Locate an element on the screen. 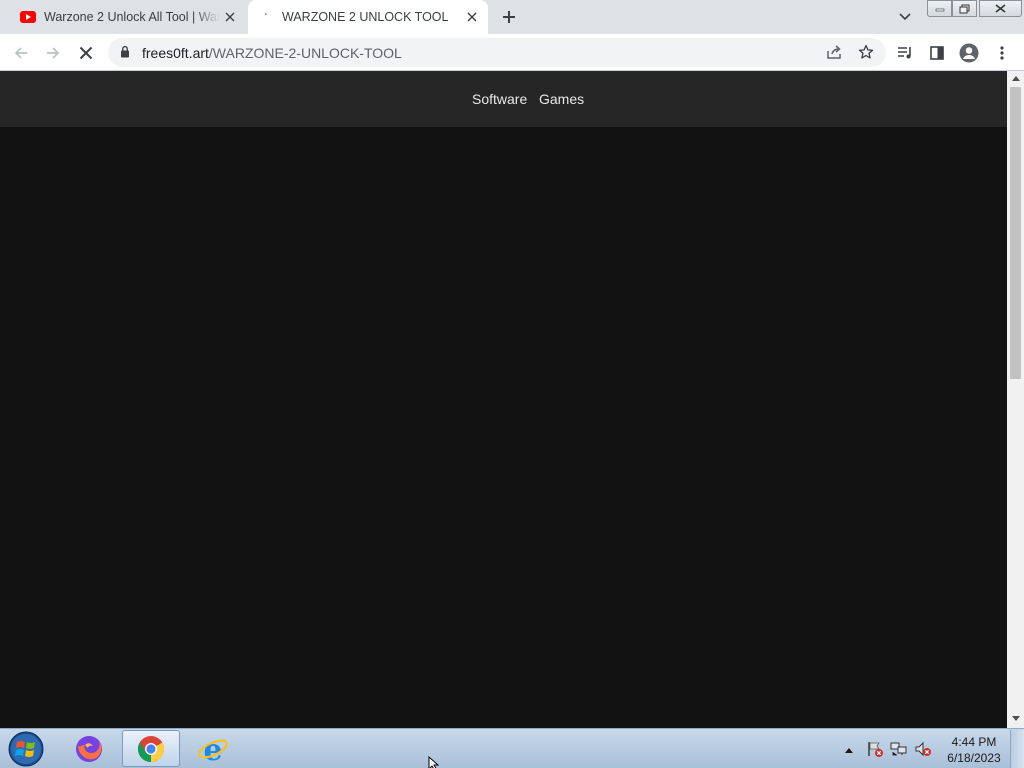  minimize-button is located at coordinates (939, 8).